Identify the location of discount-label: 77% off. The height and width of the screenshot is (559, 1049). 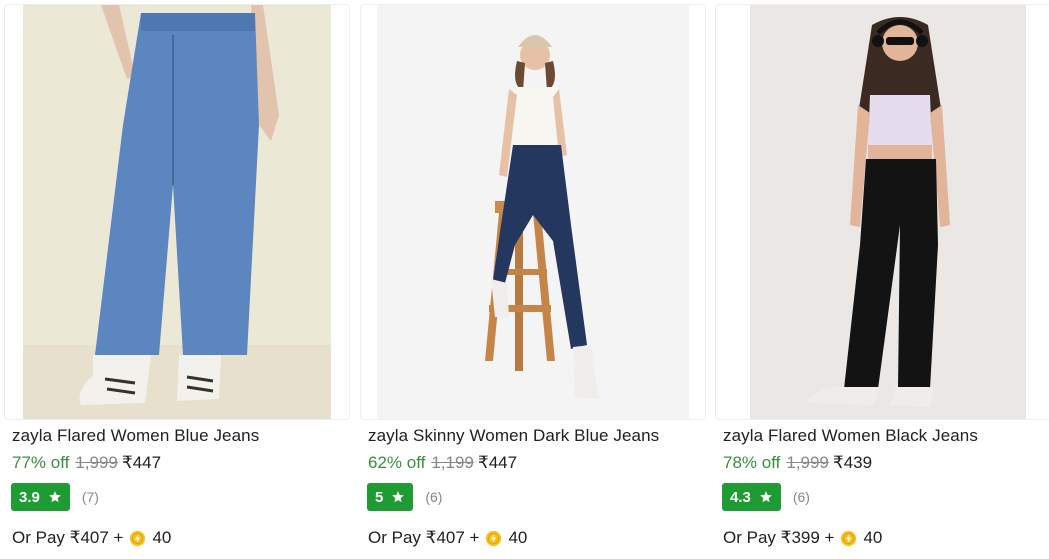
(41, 462).